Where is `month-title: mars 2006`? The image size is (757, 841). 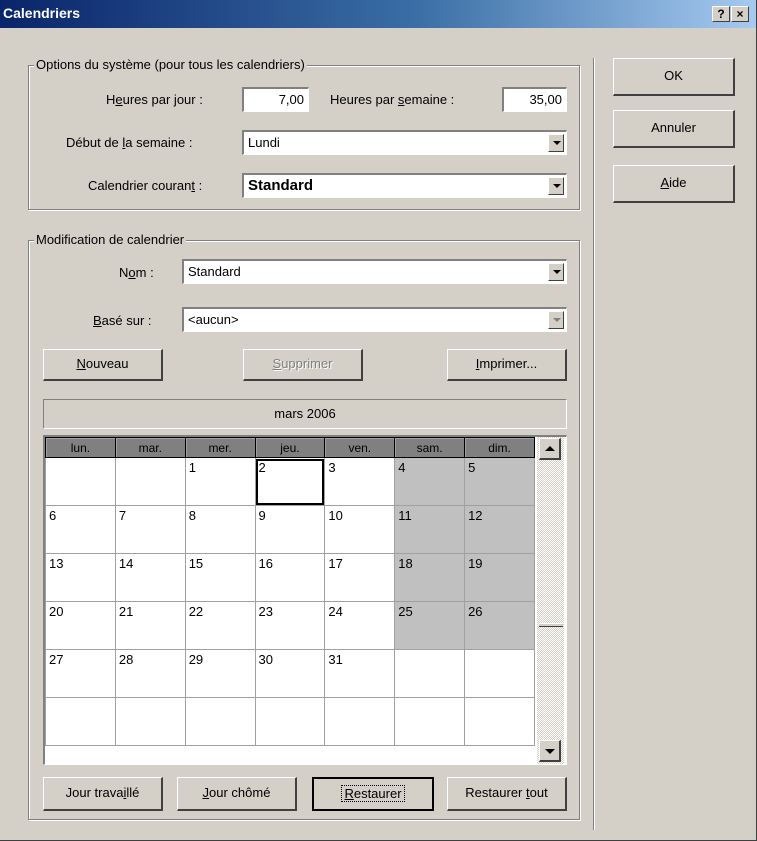 month-title: mars 2006 is located at coordinates (305, 414).